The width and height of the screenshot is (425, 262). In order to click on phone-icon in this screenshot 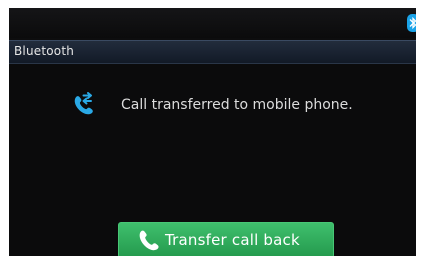, I will do `click(149, 240)`.